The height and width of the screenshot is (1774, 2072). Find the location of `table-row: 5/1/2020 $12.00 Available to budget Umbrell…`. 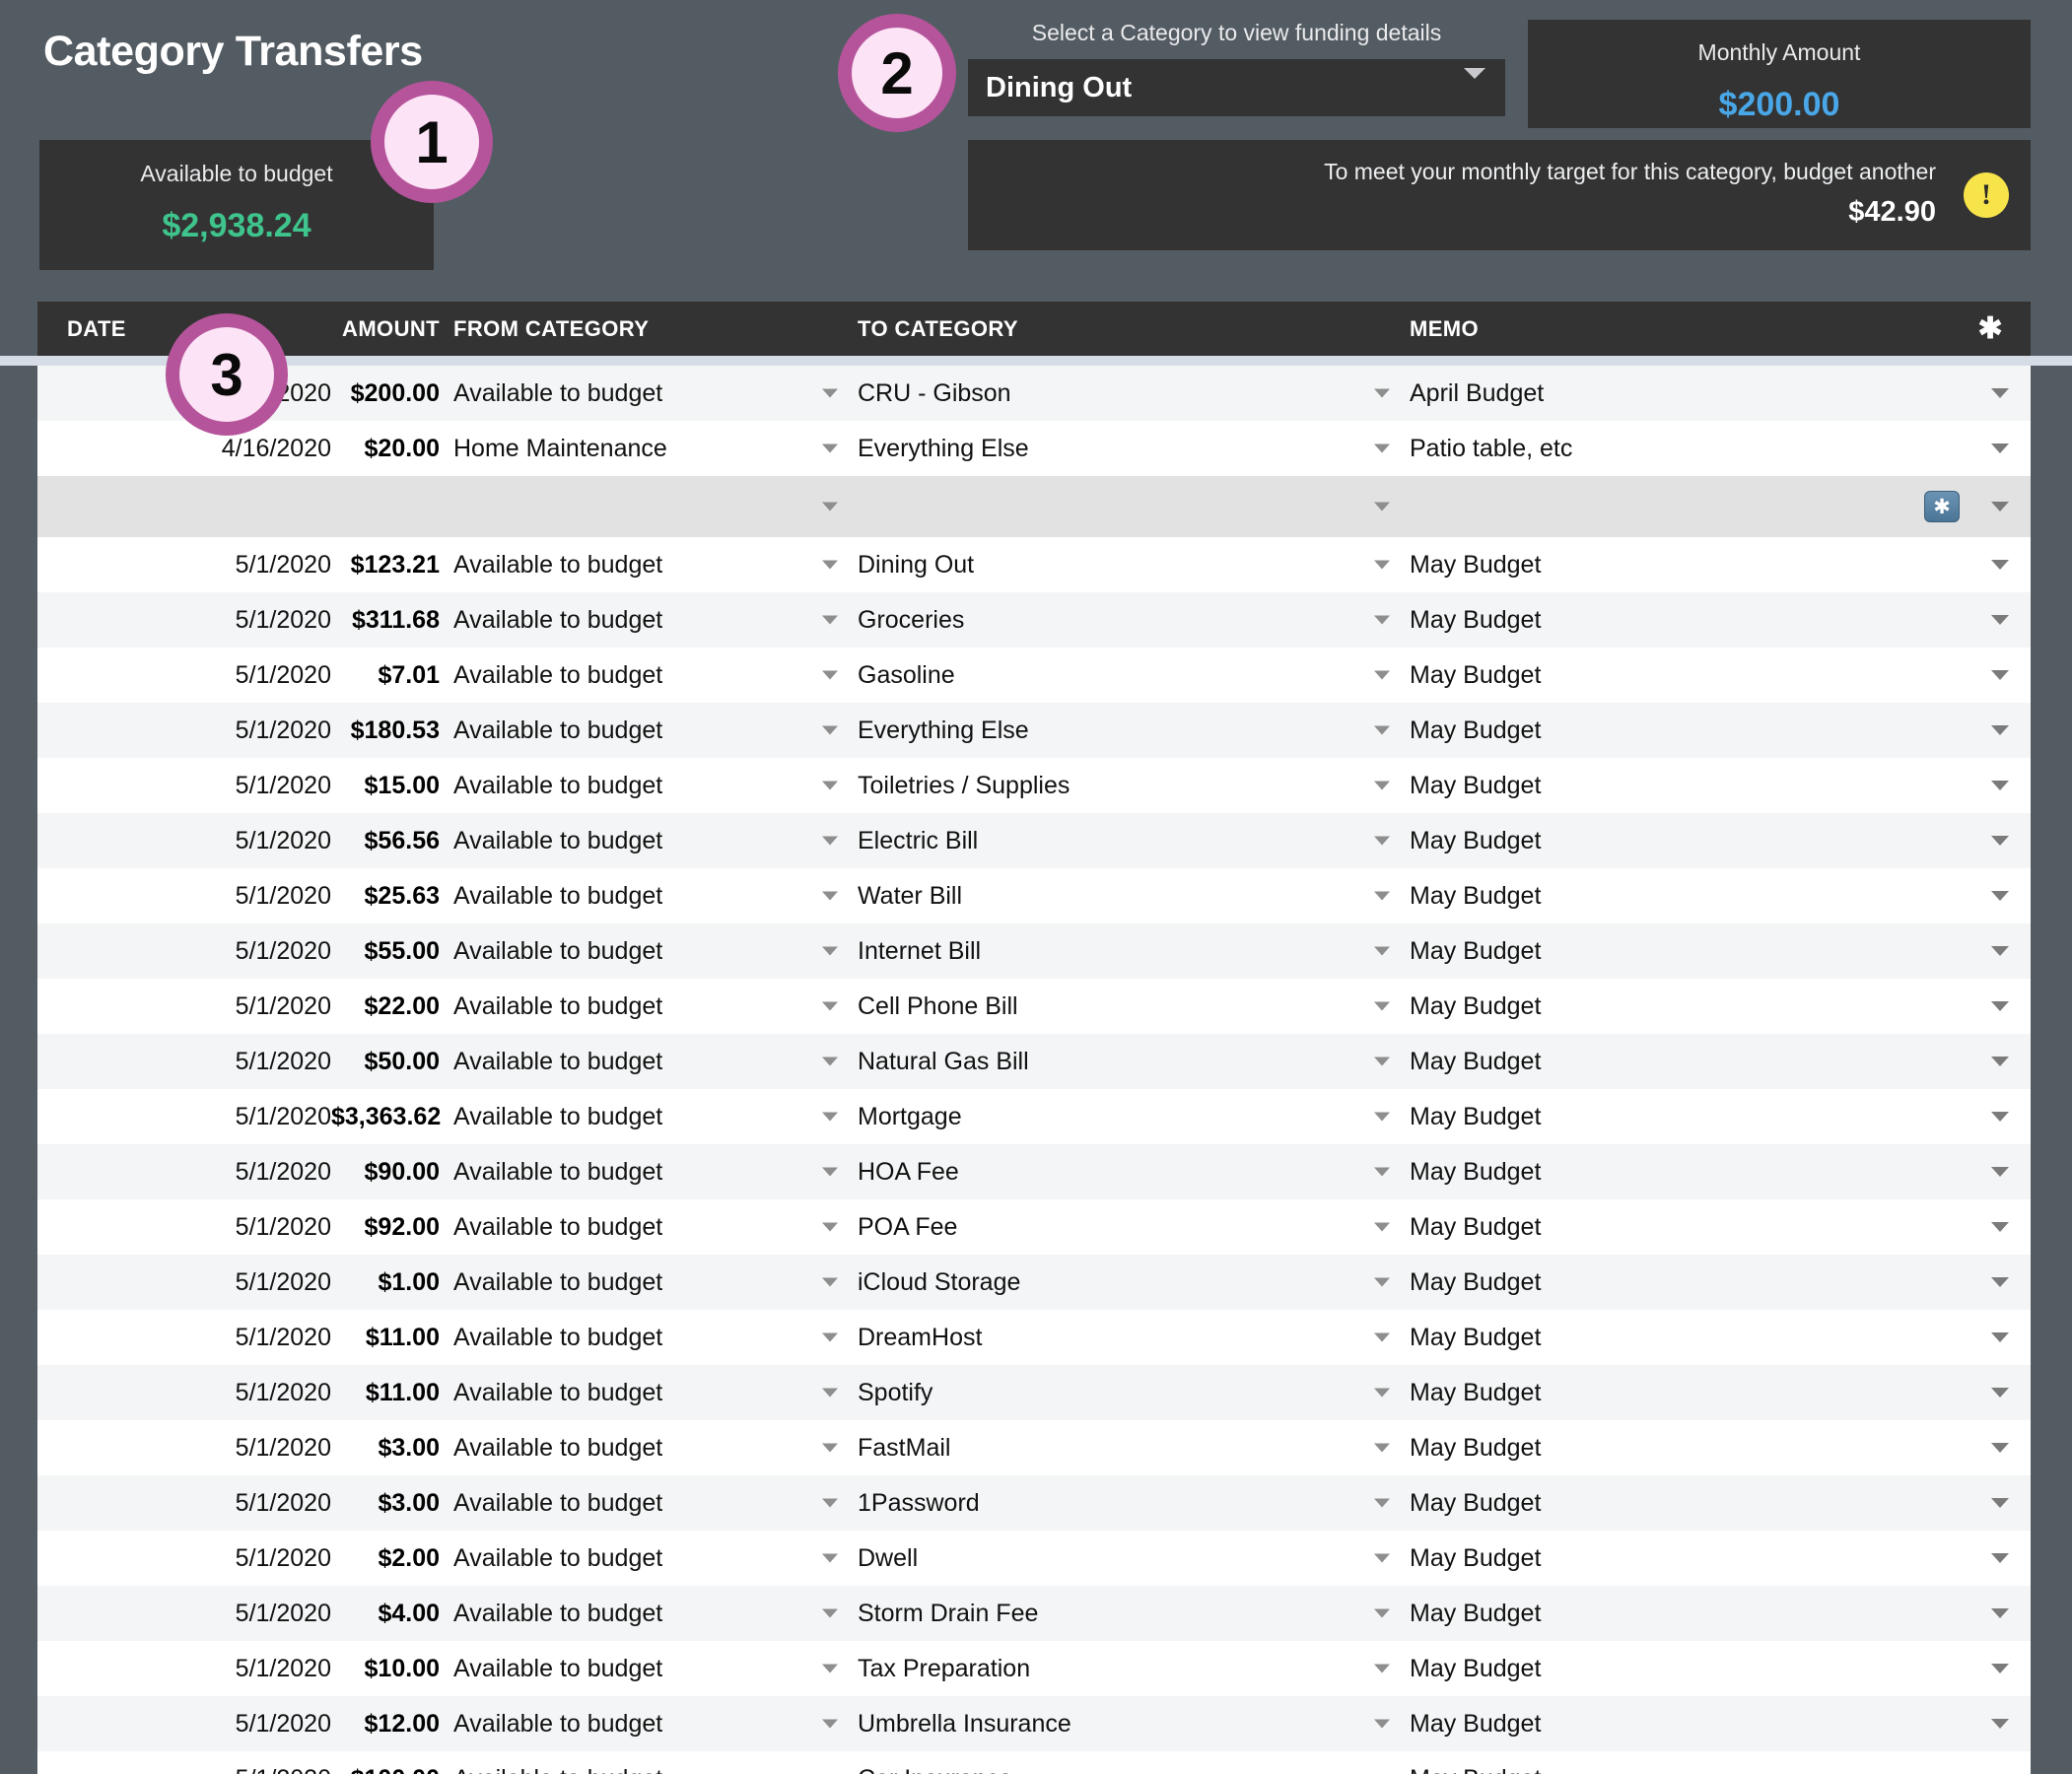

table-row: 5/1/2020 $12.00 Available to budget Umbrell… is located at coordinates (1034, 1723).